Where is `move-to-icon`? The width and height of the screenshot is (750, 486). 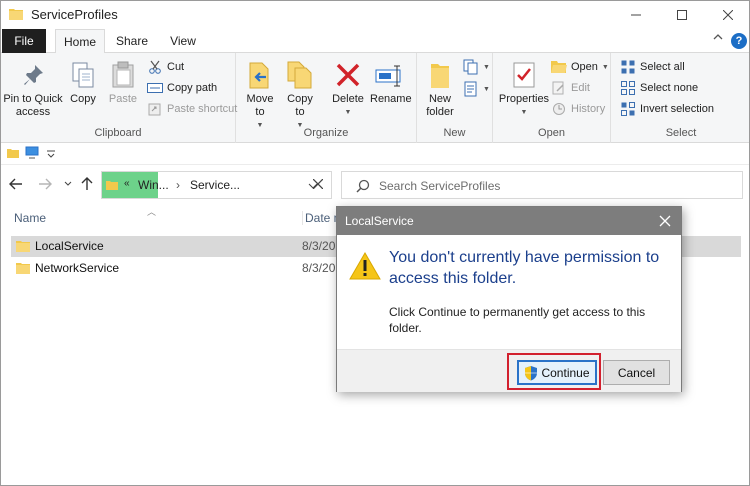 move-to-icon is located at coordinates (259, 75).